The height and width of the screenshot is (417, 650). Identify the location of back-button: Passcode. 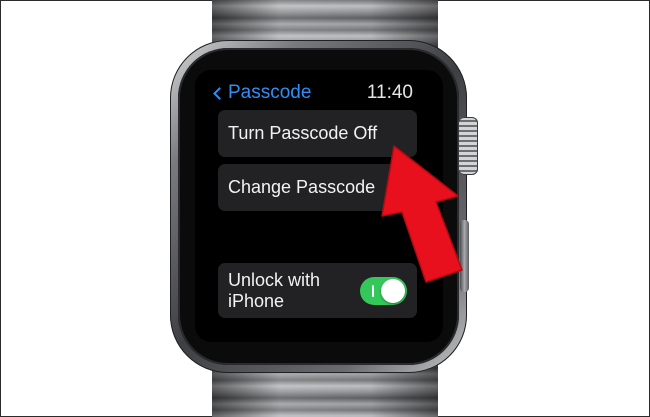
(262, 93).